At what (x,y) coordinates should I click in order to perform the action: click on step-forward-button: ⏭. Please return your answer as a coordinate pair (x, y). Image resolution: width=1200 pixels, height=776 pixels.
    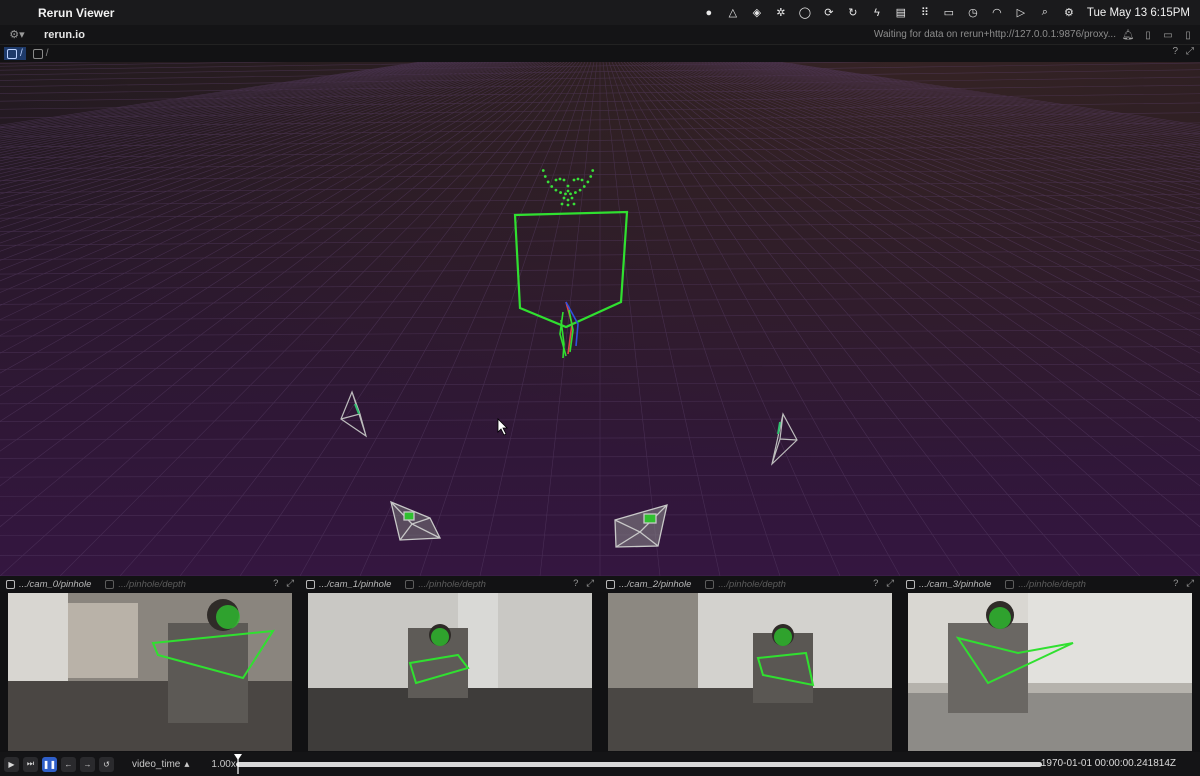
    Looking at the image, I should click on (30, 764).